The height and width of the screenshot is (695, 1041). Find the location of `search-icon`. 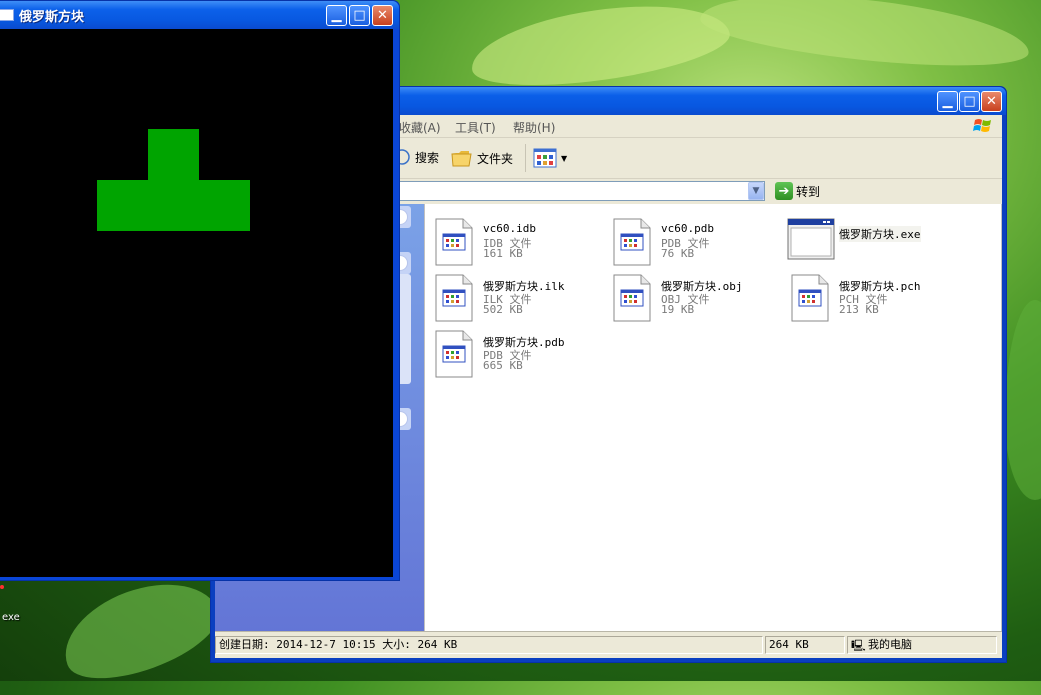

search-icon is located at coordinates (404, 157).